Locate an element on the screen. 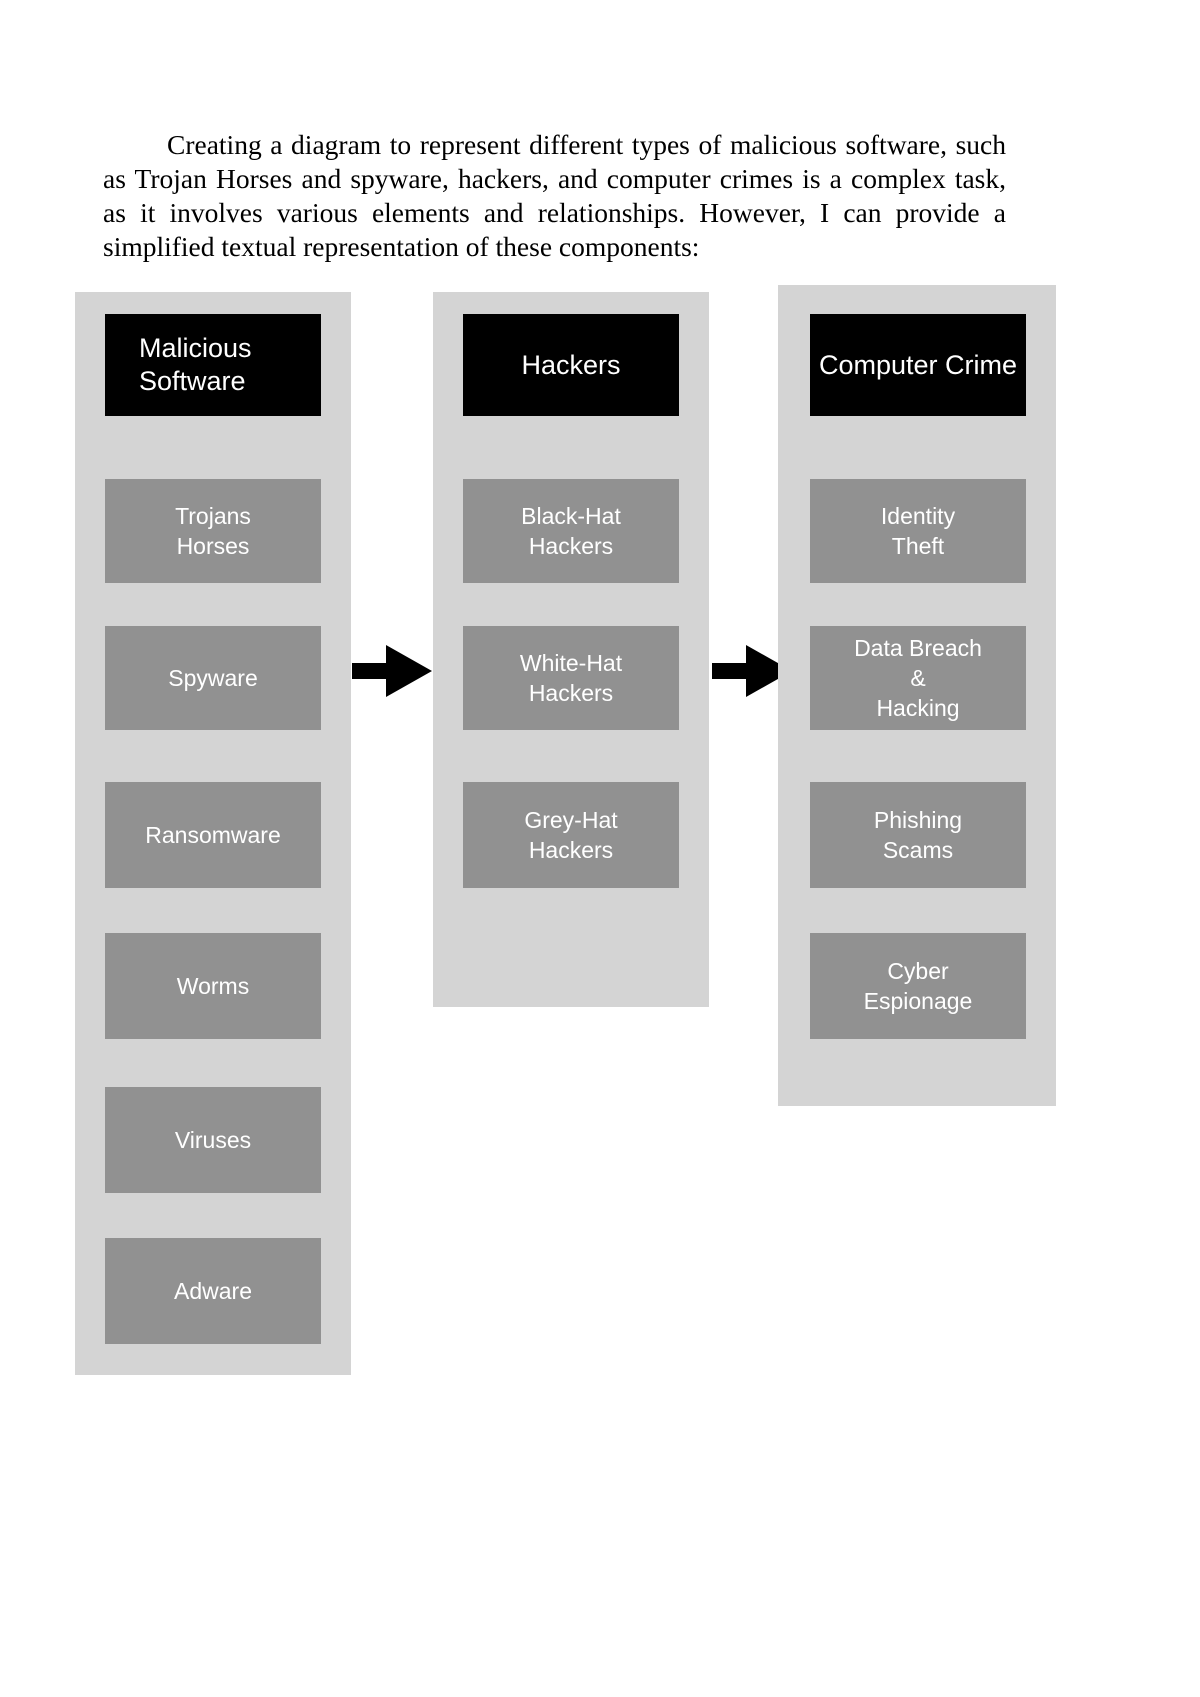 The width and height of the screenshot is (1200, 1697). node-item-label: Identity Theft is located at coordinates (918, 531).